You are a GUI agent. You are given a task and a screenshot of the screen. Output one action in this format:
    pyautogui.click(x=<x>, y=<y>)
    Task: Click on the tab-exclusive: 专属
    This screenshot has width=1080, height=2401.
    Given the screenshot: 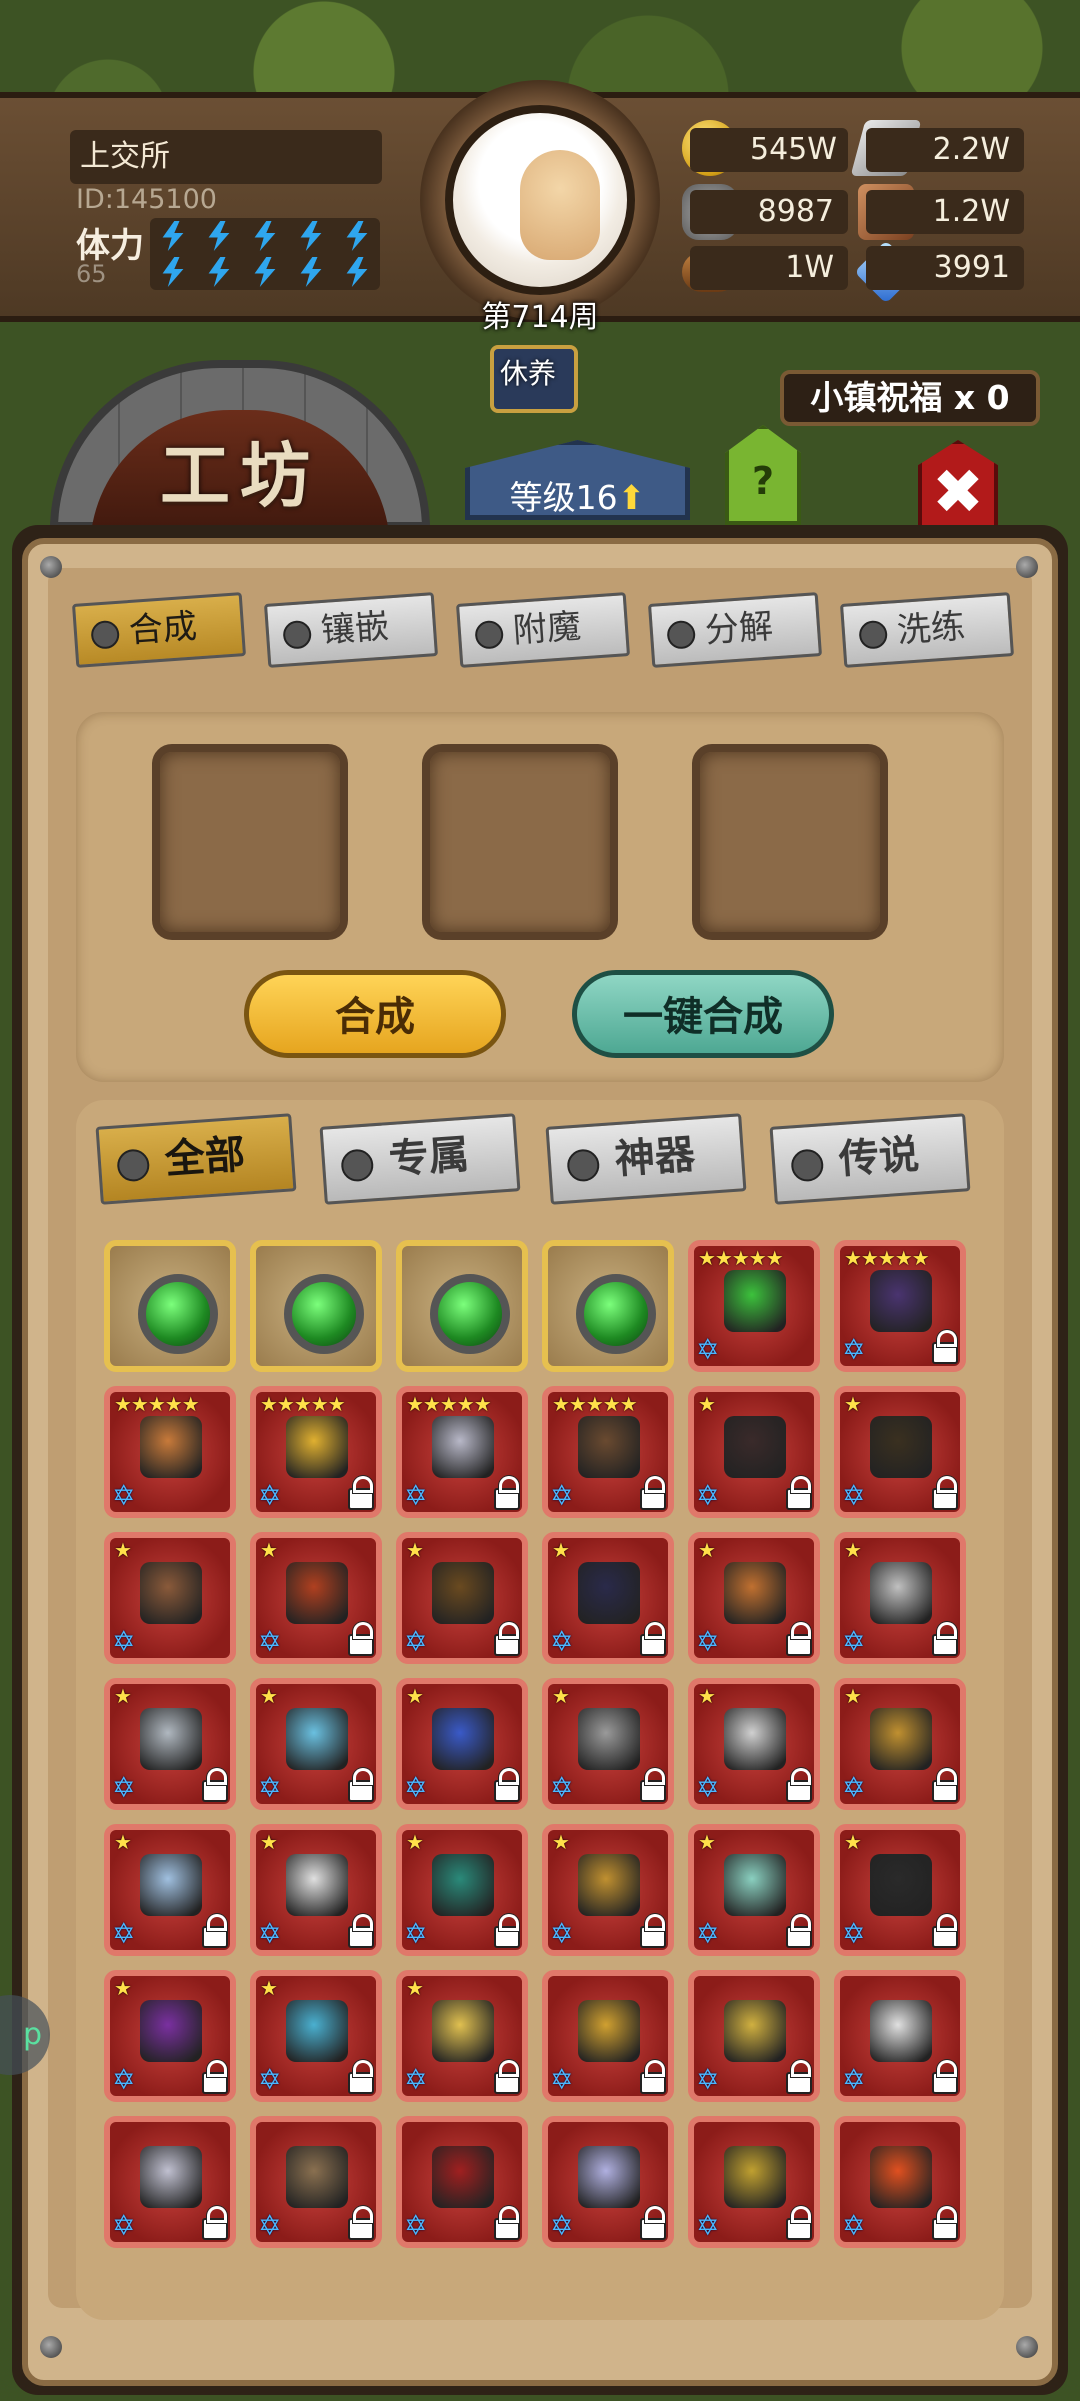 What is the action you would take?
    pyautogui.click(x=420, y=1159)
    